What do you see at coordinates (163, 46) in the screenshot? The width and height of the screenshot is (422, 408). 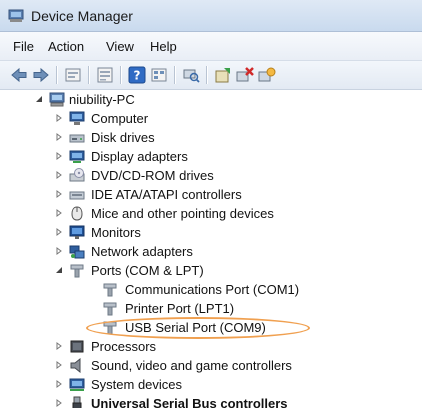 I see `menu-help: Help` at bounding box center [163, 46].